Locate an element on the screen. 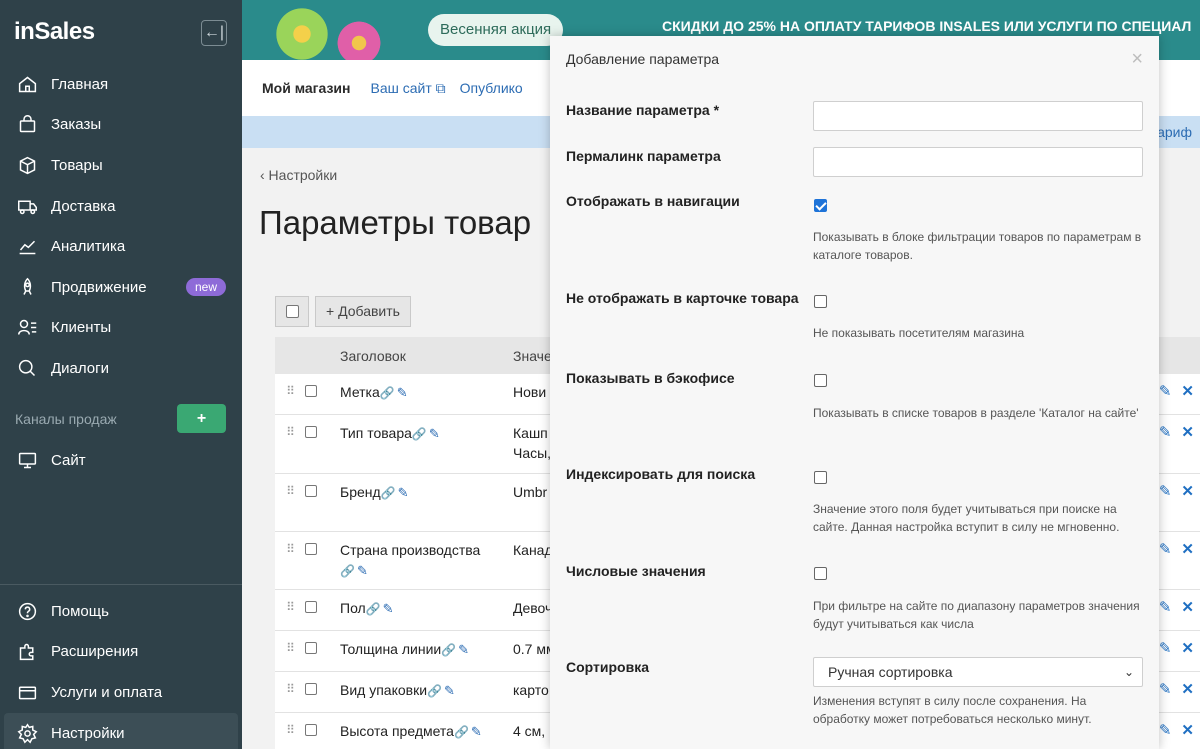 This screenshot has height=749, width=1200. sidebar-item-label: Доставка is located at coordinates (83, 206).